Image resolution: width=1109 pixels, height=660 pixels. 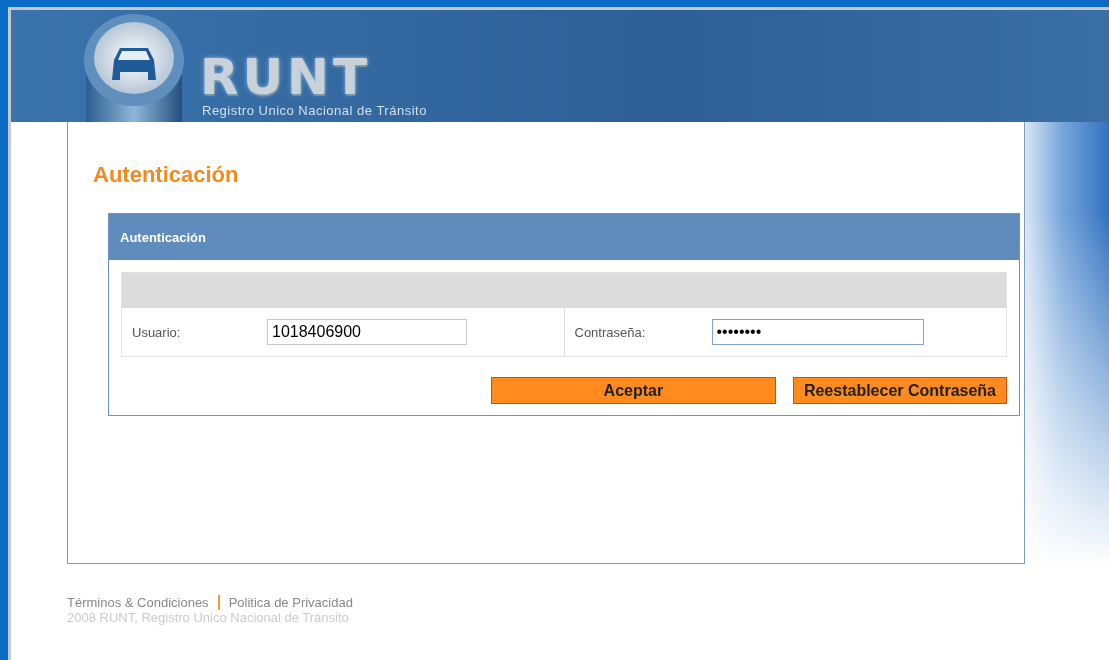 What do you see at coordinates (163, 237) in the screenshot?
I see `panel-title: Autenticación` at bounding box center [163, 237].